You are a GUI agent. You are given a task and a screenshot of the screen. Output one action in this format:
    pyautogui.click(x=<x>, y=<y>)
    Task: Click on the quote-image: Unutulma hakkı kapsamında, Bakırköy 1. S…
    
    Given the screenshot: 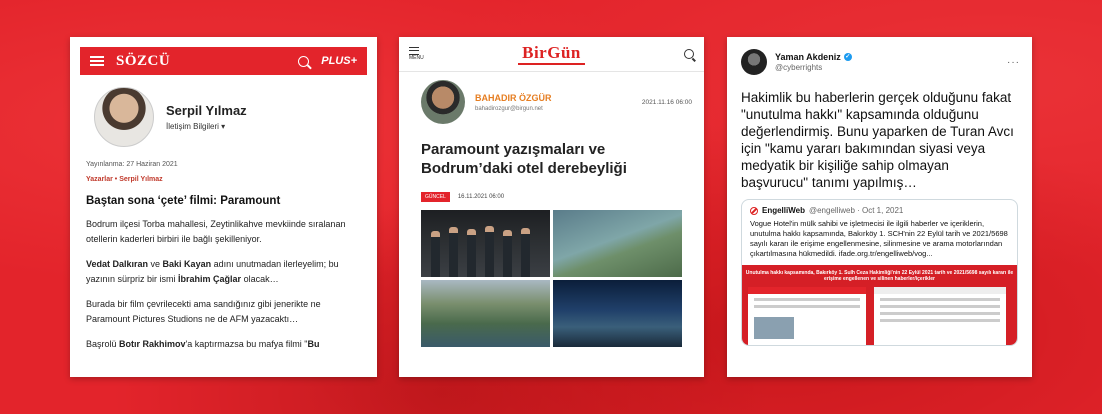 What is the action you would take?
    pyautogui.click(x=879, y=305)
    